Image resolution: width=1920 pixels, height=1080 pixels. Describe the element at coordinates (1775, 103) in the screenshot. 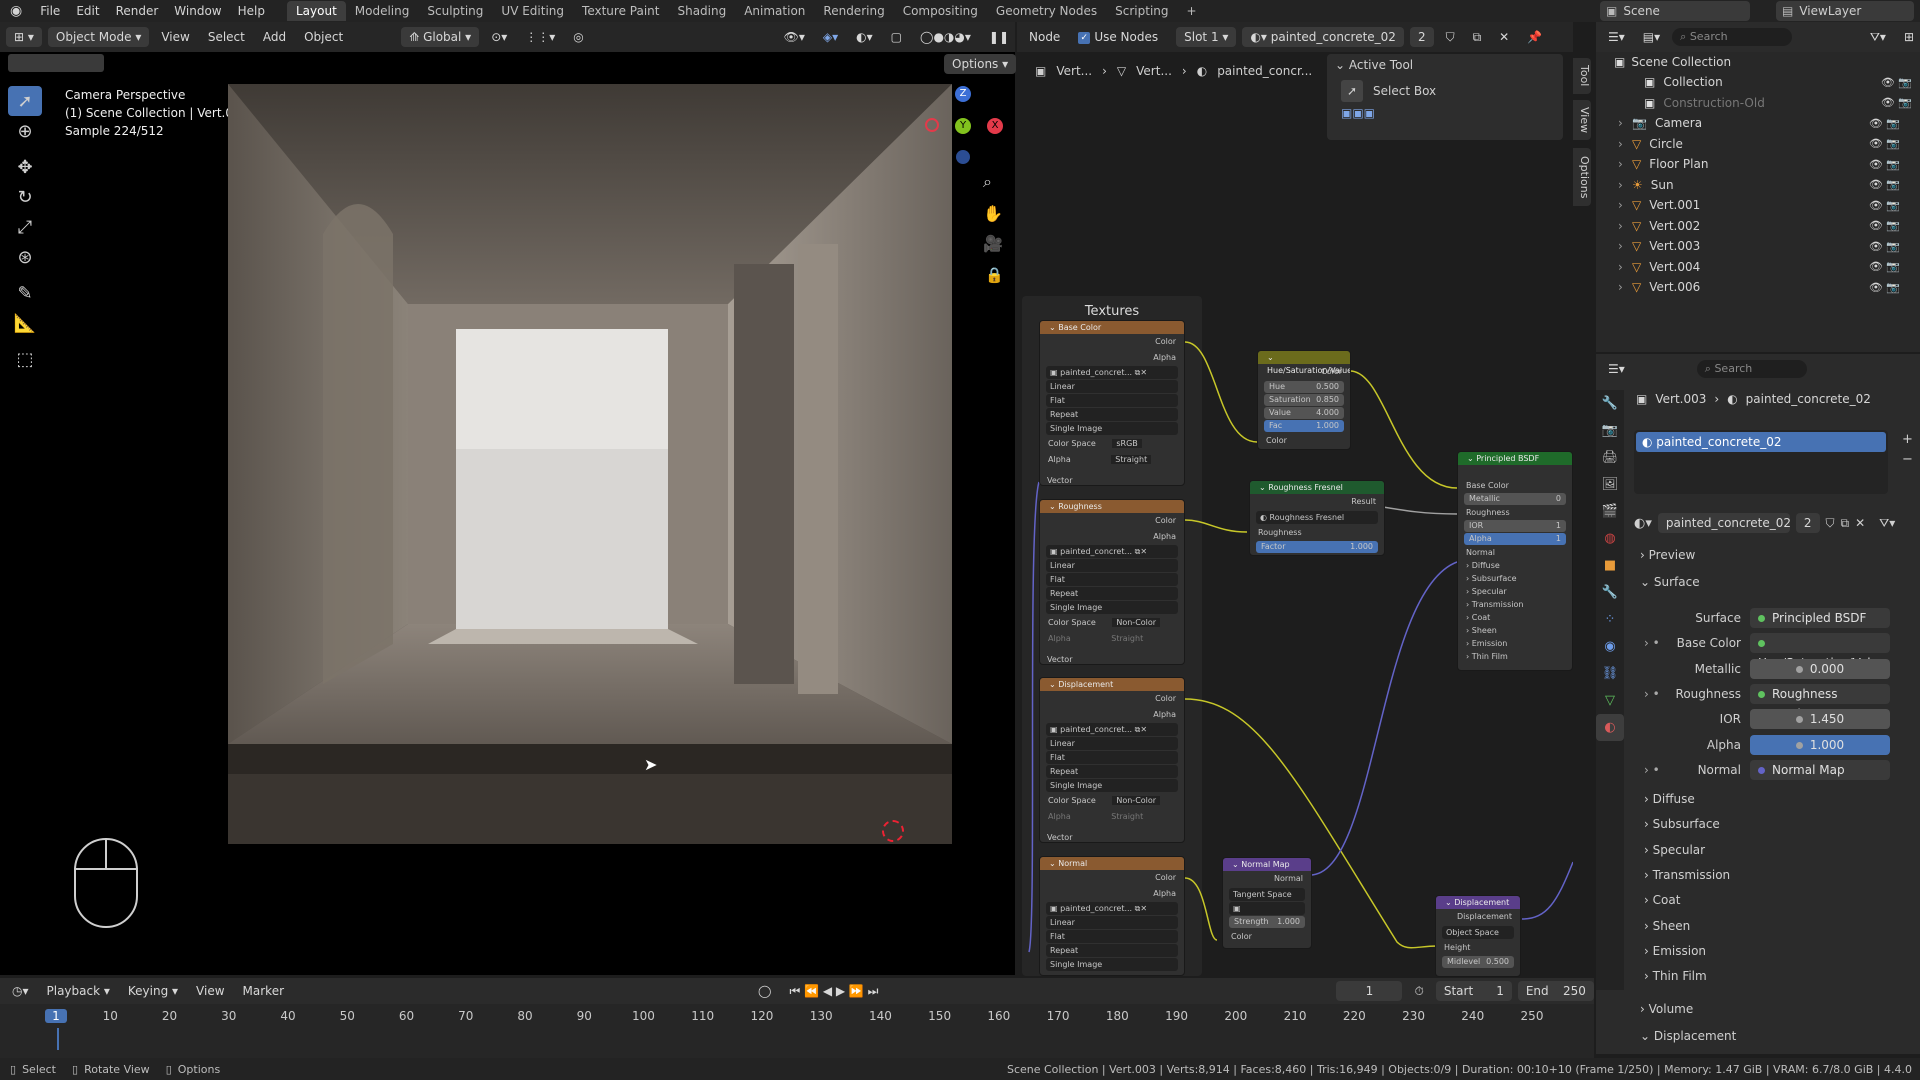

I see `outliner-item: ▣ Construction-Old 👁 📷` at that location.